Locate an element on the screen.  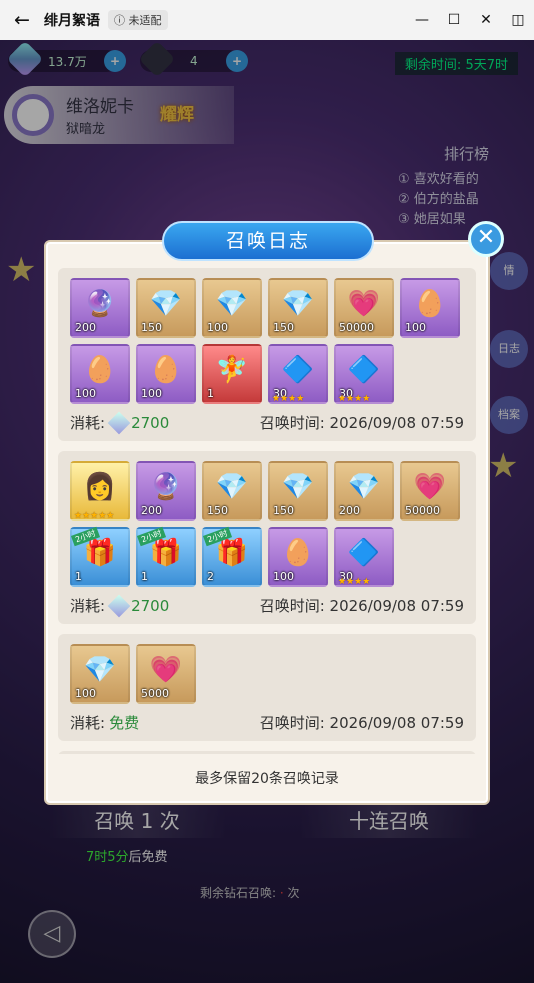
summon-record: 👧💎💎💎💎💎 is located at coordinates (267, 752).